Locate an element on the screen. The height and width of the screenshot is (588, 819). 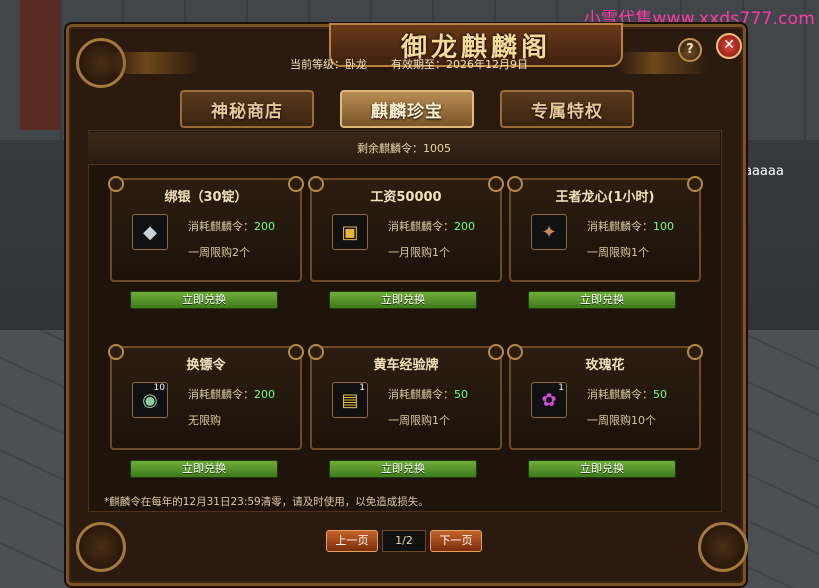
silver-ingot-icon: ◆ is located at coordinates (150, 232).